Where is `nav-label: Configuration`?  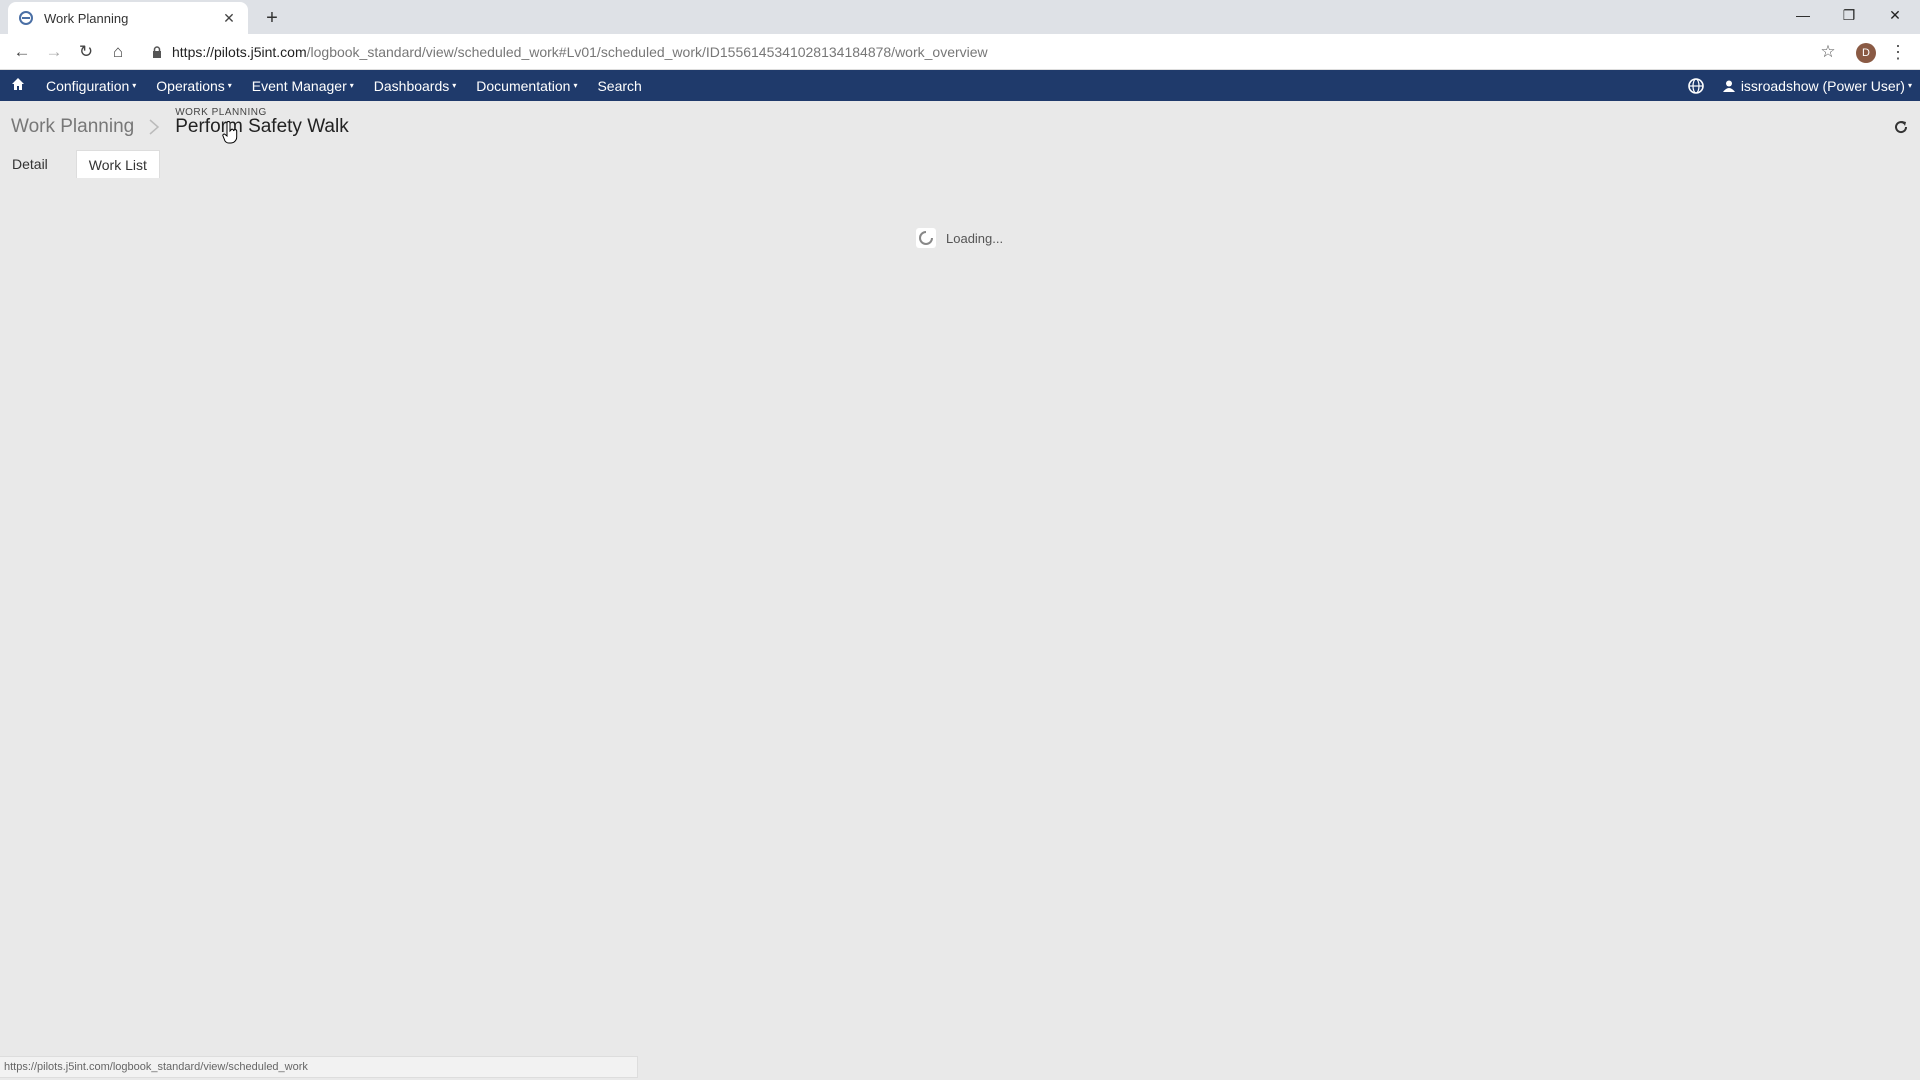
nav-label: Configuration is located at coordinates (88, 85).